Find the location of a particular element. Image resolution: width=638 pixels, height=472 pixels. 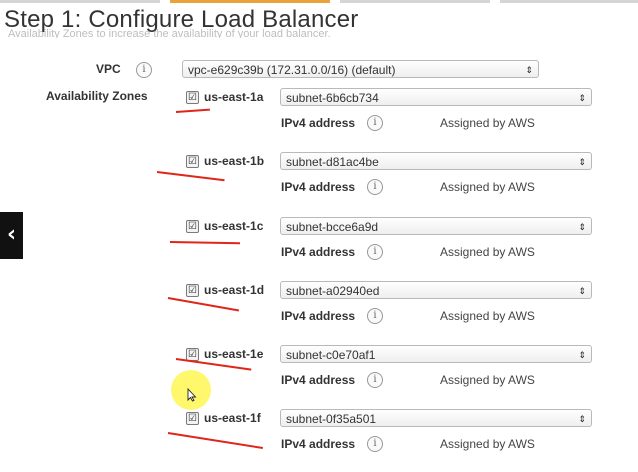

subnet-value: subnet-d81ac4be is located at coordinates (332, 162).